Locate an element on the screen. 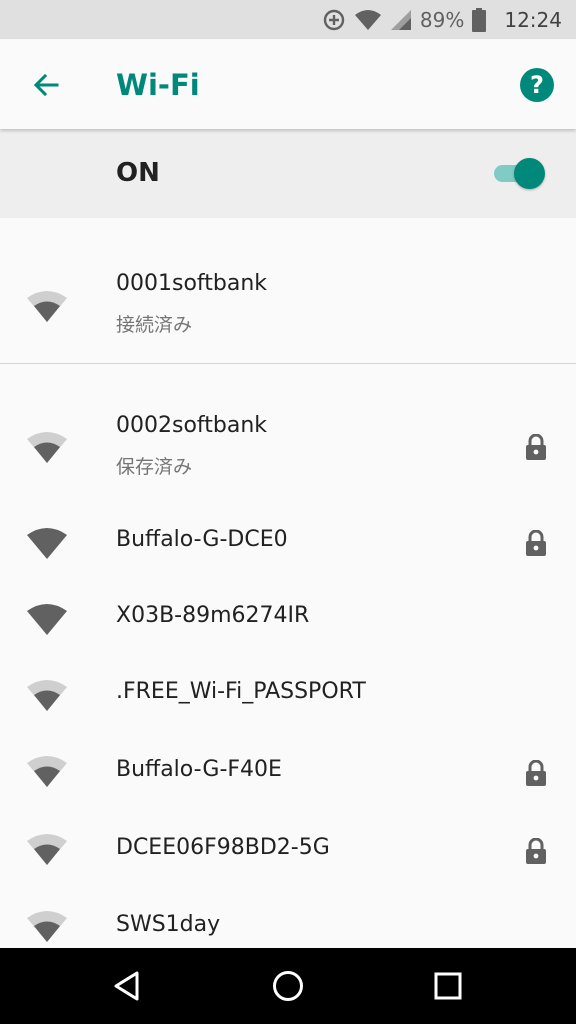  battery-percent: 89% is located at coordinates (442, 19).